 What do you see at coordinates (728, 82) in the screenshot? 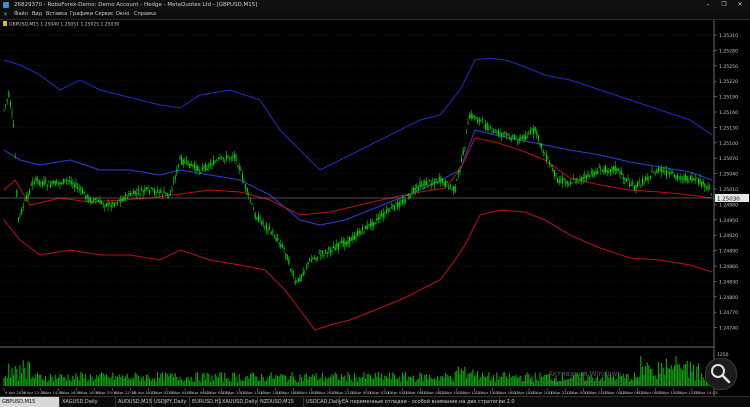
I see `price-tick-label: 1.25220` at bounding box center [728, 82].